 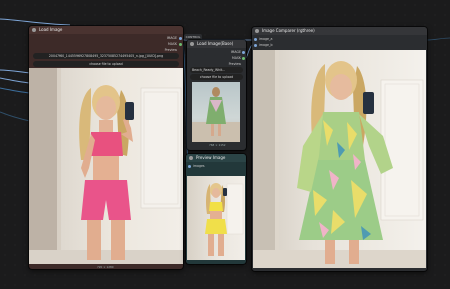 I want to click on base-upload-button: choose file to upload, so click(x=216, y=77).